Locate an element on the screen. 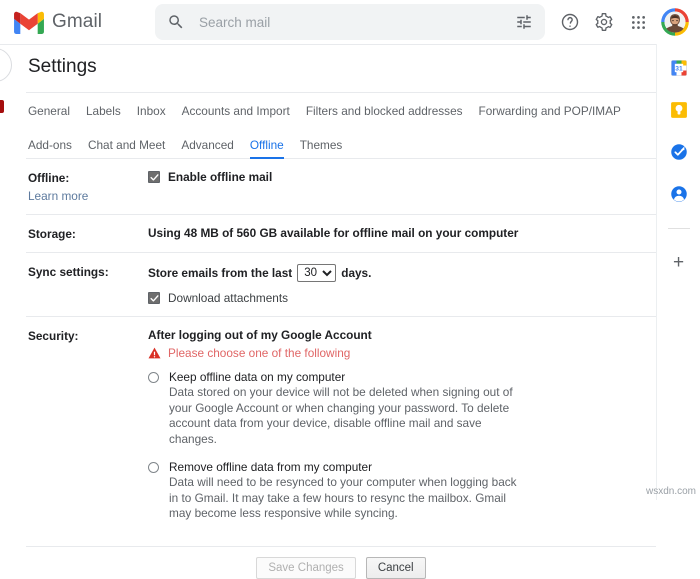 The height and width of the screenshot is (579, 700). security-warning: Please choose one of the following is located at coordinates (402, 353).